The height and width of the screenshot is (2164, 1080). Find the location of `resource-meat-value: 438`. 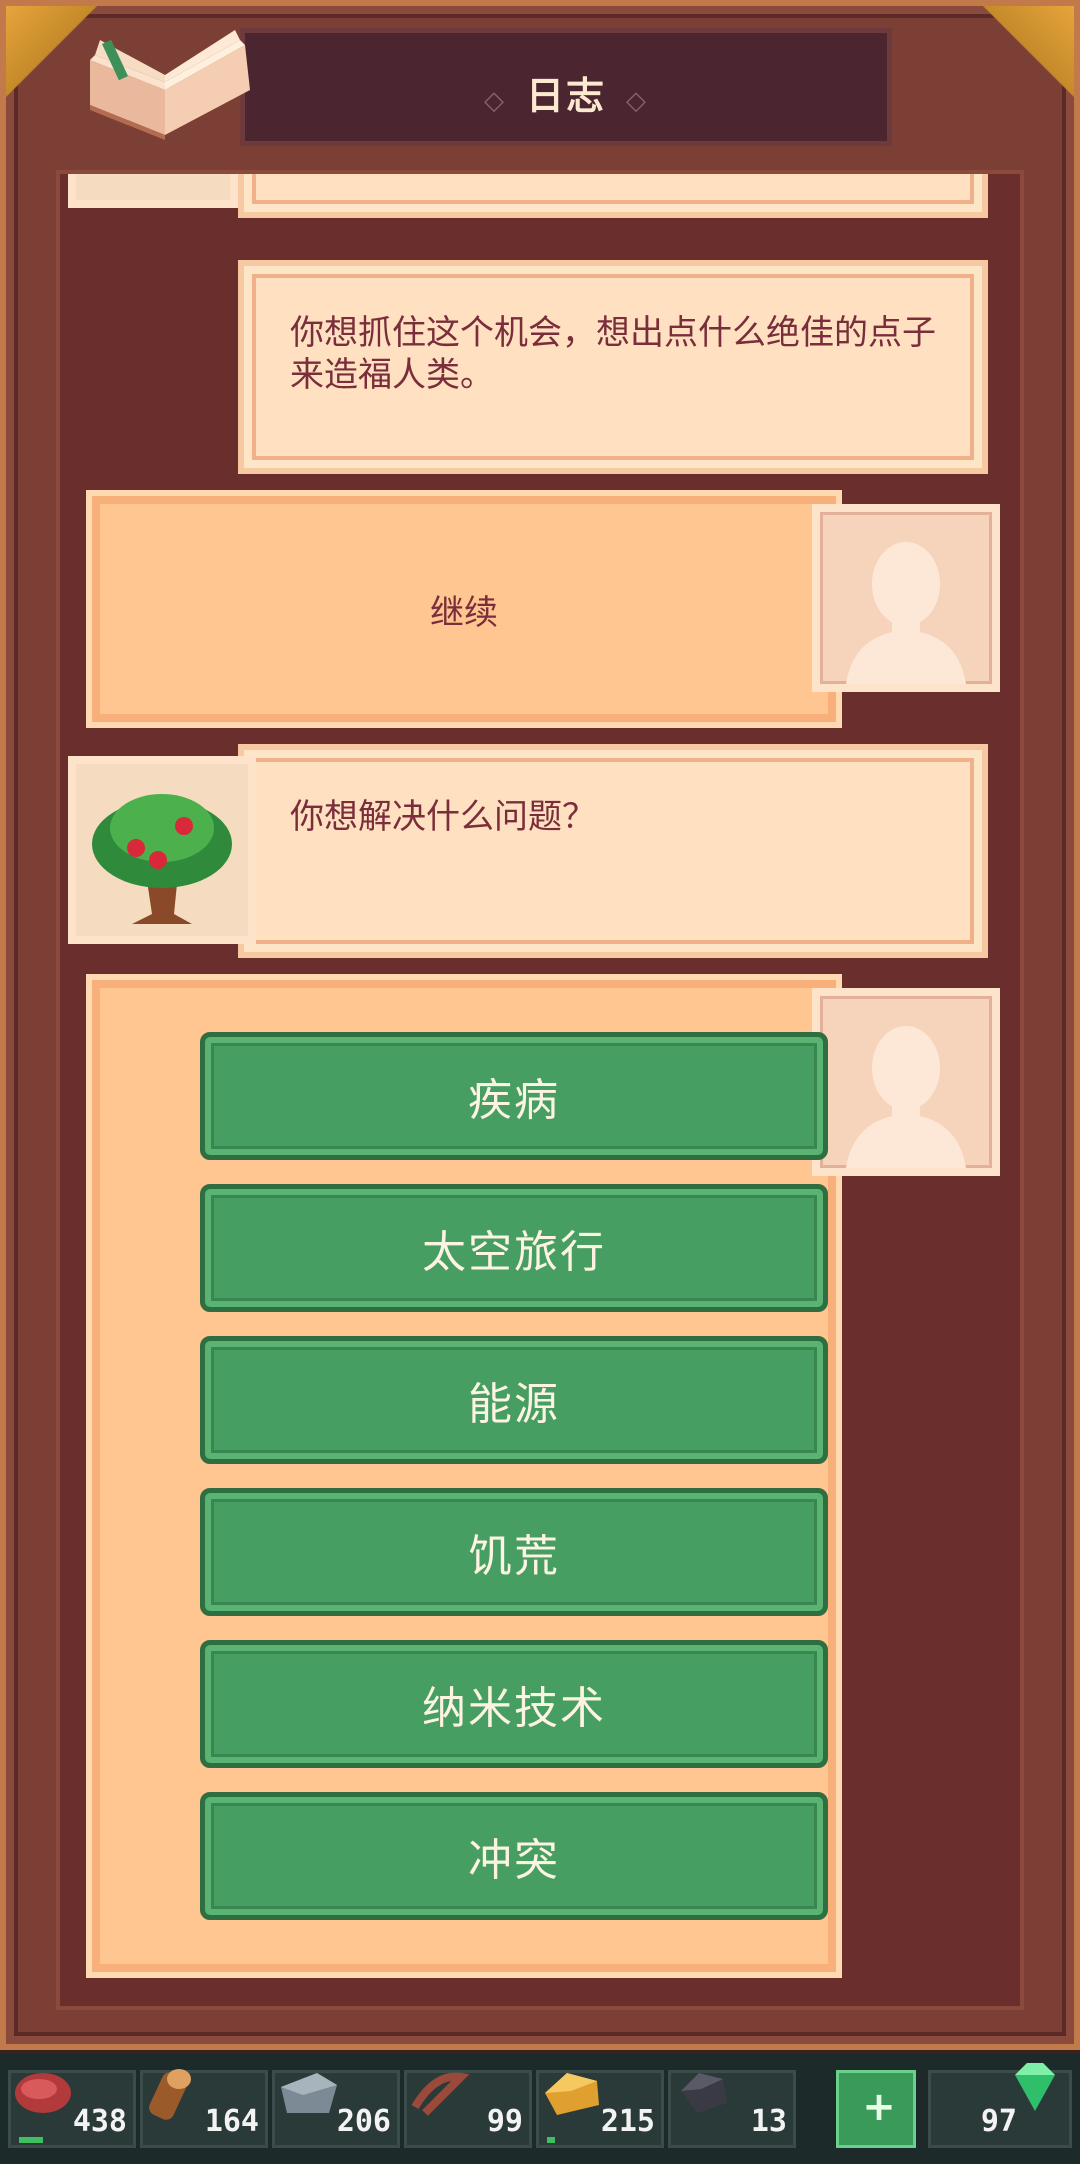

resource-meat-value: 438 is located at coordinates (99, 2121).